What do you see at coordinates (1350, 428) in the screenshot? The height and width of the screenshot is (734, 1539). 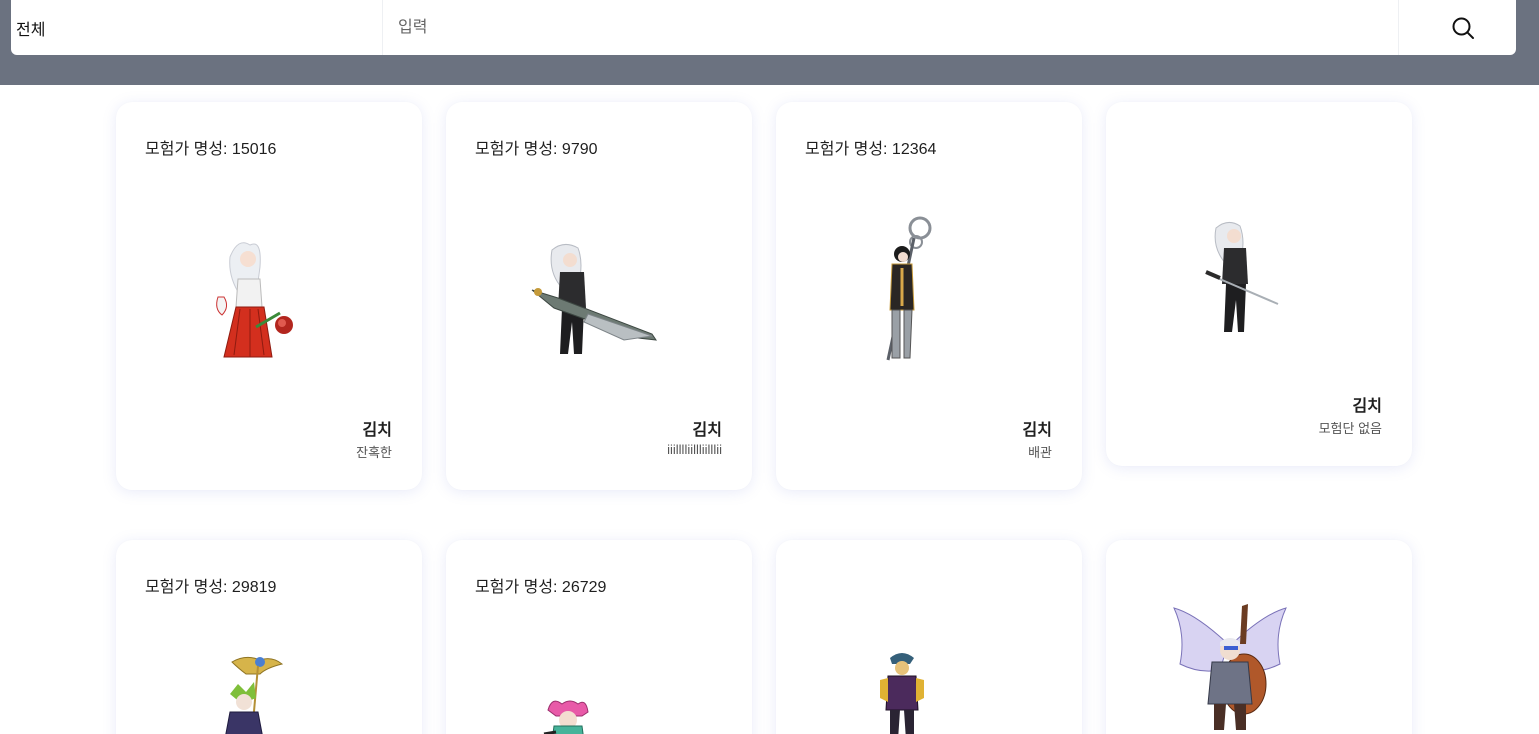 I see `adventure-group-name: 모험단 없음` at bounding box center [1350, 428].